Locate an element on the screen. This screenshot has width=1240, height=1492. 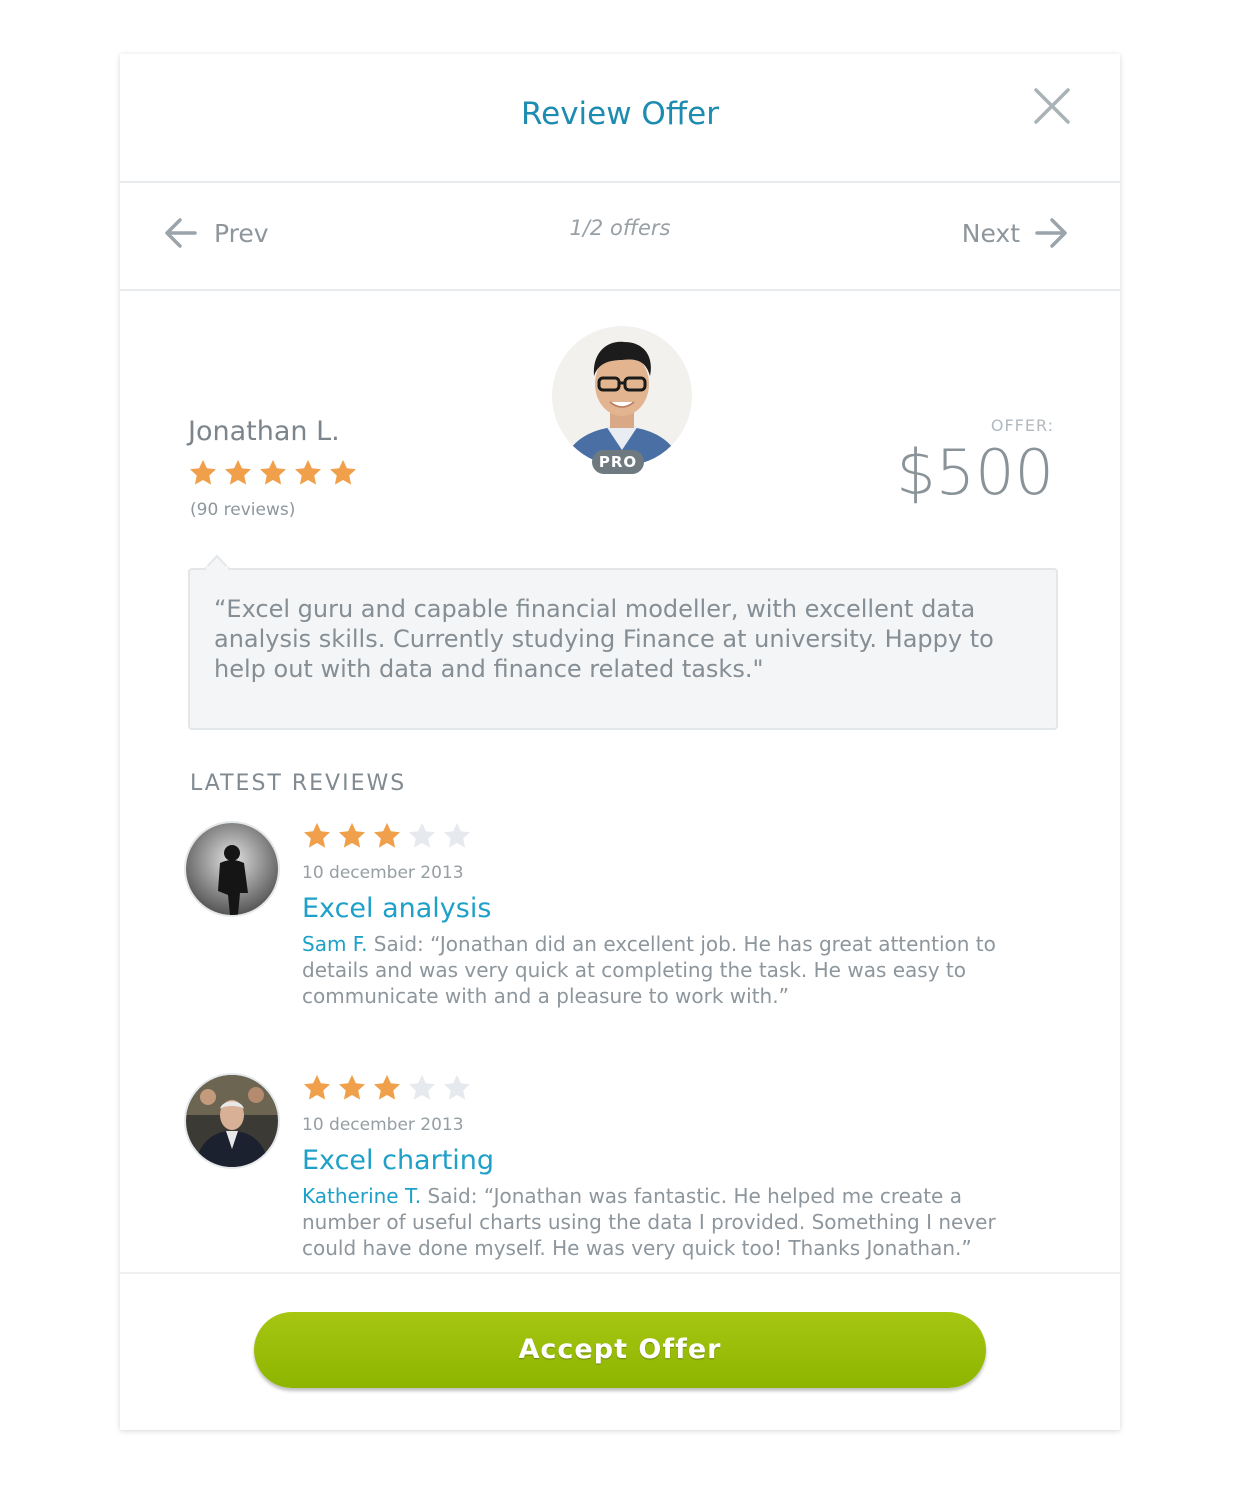
reviews-count: (90 reviews) is located at coordinates (243, 510).